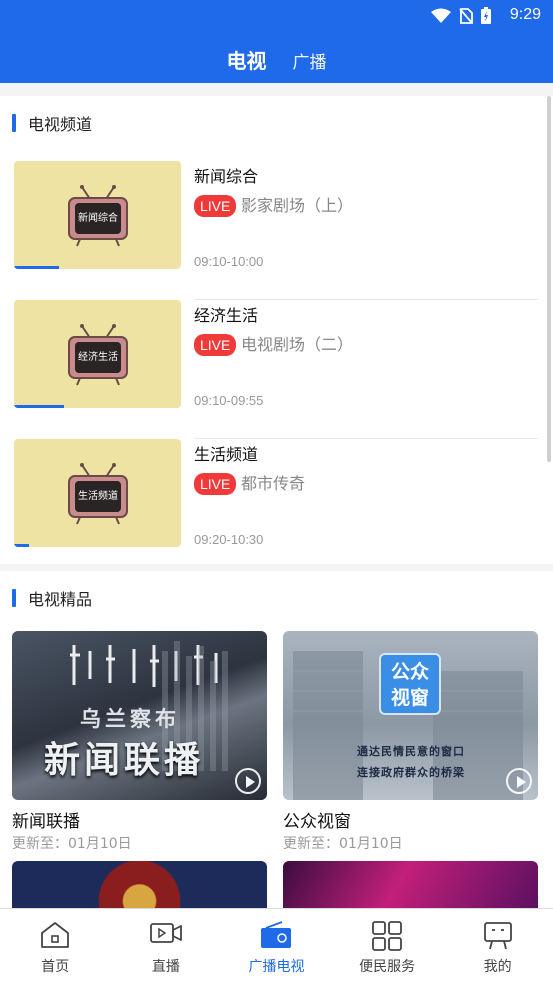  I want to click on status-icons, so click(461, 15).